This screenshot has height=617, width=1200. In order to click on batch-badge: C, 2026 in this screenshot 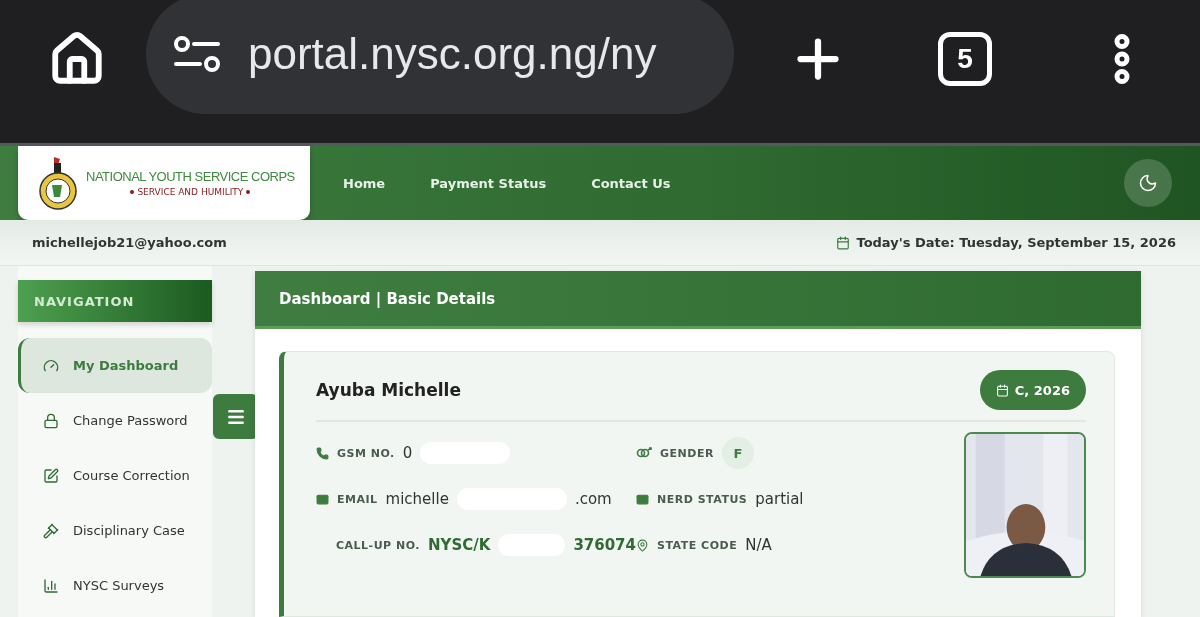, I will do `click(1032, 390)`.